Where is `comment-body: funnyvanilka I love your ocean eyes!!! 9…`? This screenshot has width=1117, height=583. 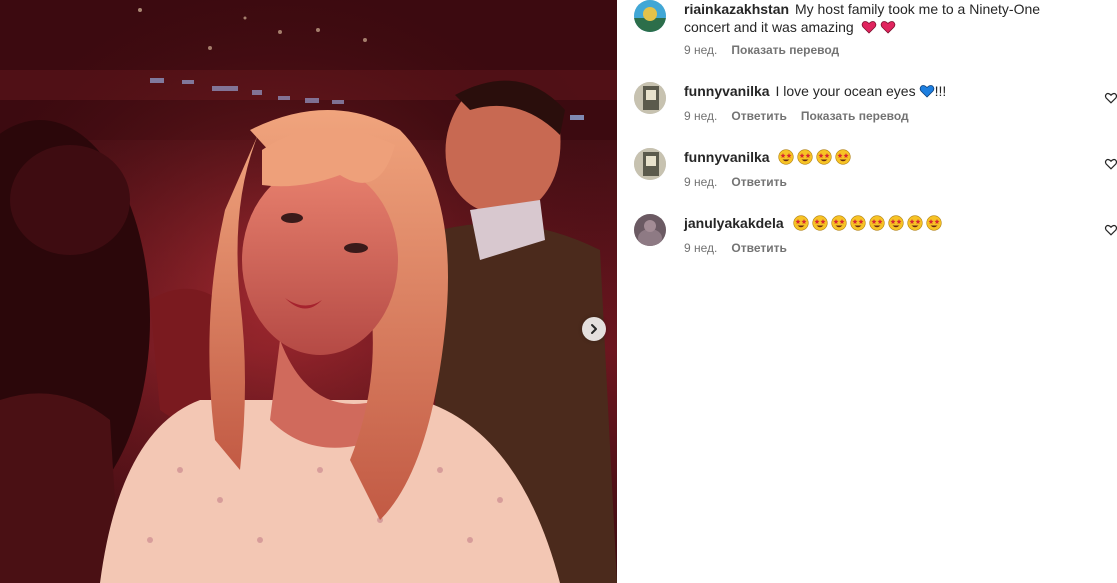
comment-body: funnyvanilka I love your ocean eyes!!! 9… is located at coordinates (886, 102).